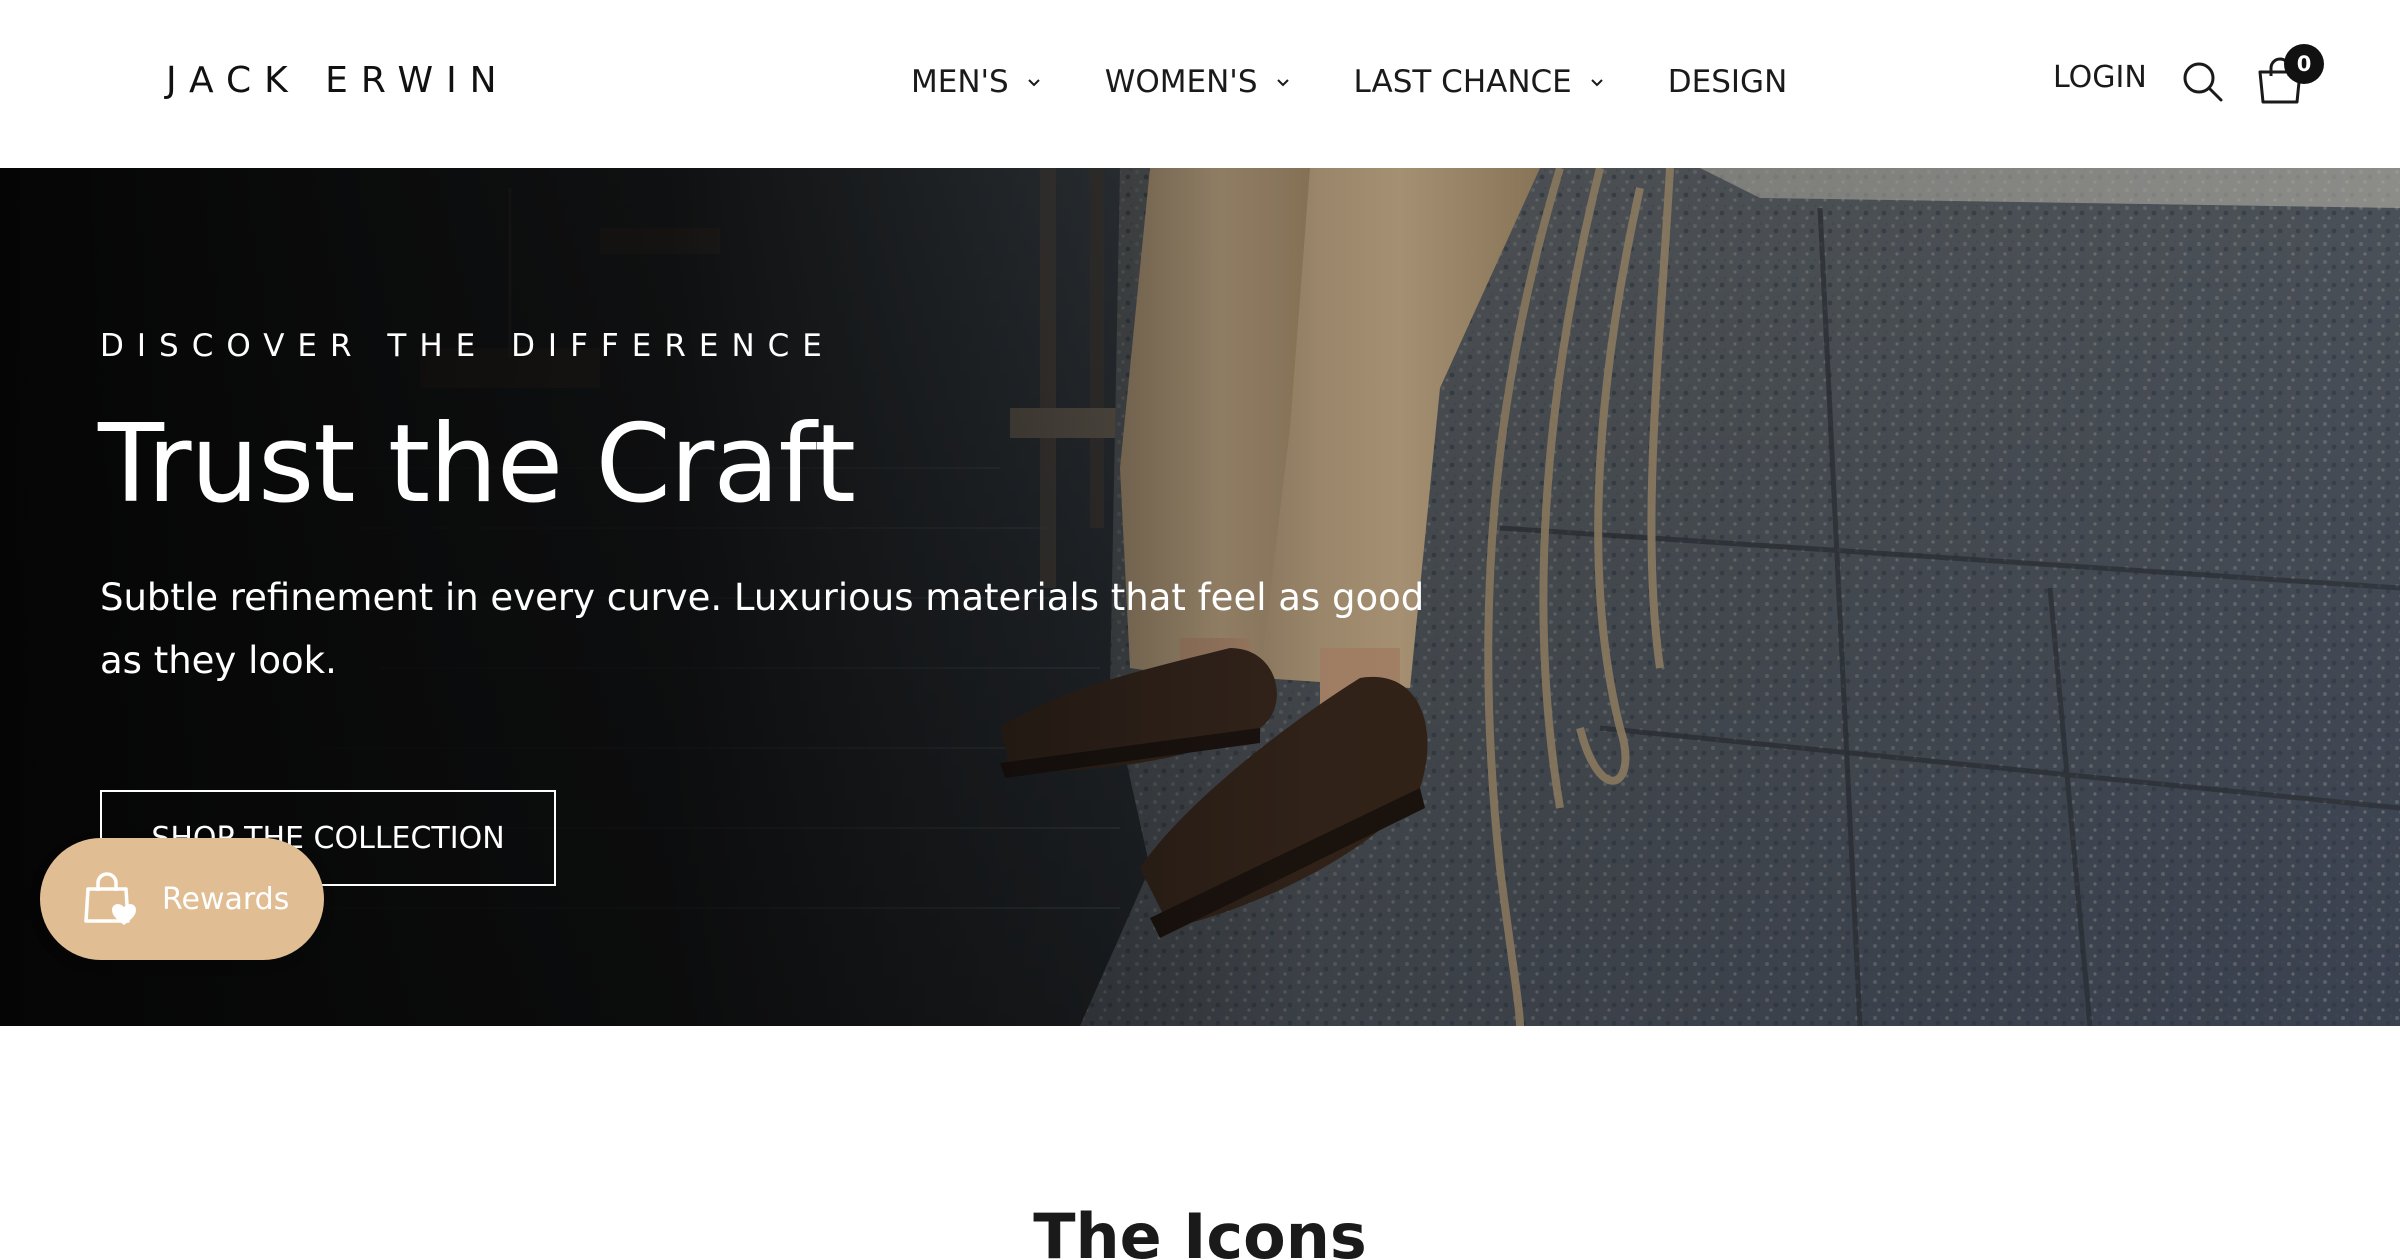 This screenshot has height=1260, width=2400. I want to click on section-title: The Icons, so click(1200, 1230).